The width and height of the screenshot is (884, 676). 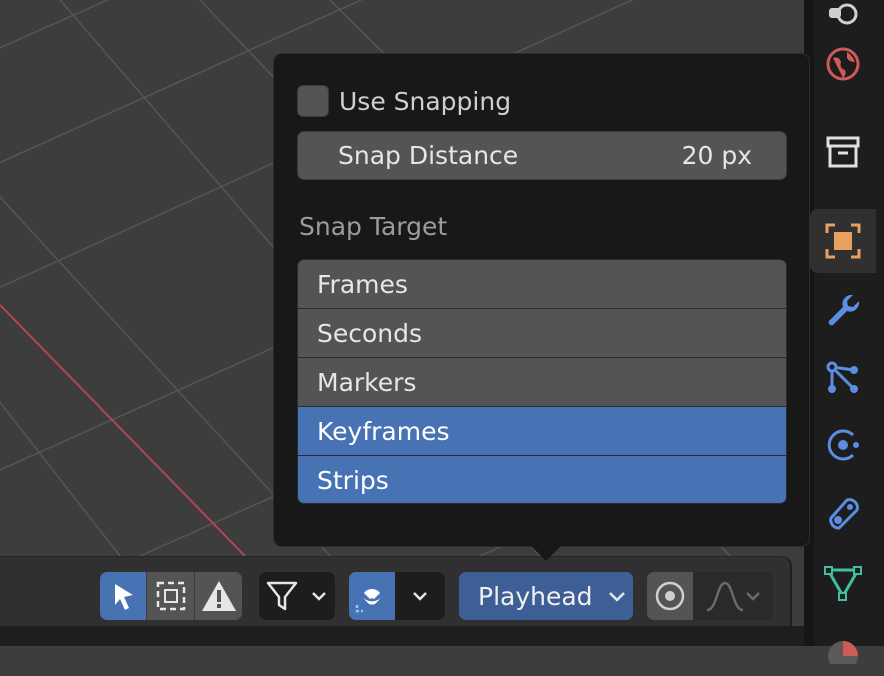 What do you see at coordinates (843, 652) in the screenshot?
I see `material-icon` at bounding box center [843, 652].